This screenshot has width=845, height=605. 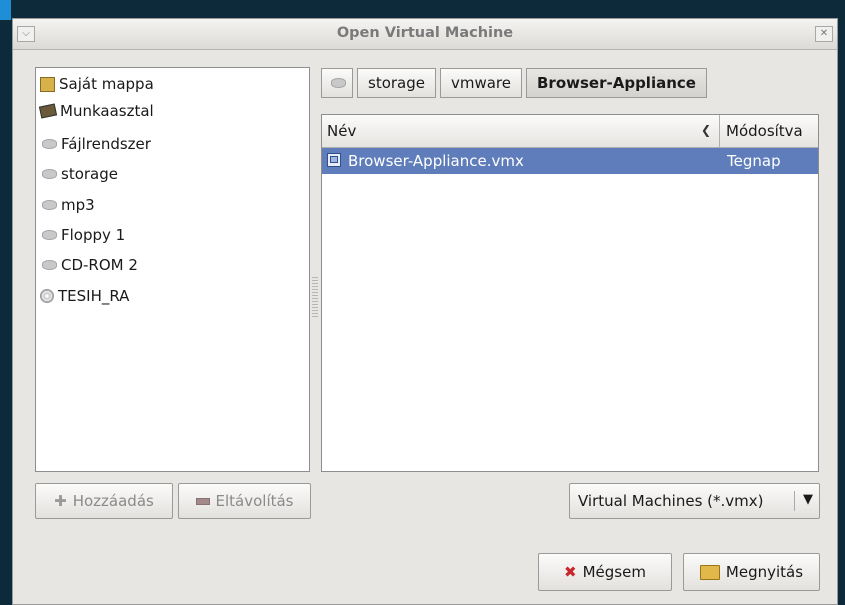 I want to click on remove-icon, so click(x=202, y=501).